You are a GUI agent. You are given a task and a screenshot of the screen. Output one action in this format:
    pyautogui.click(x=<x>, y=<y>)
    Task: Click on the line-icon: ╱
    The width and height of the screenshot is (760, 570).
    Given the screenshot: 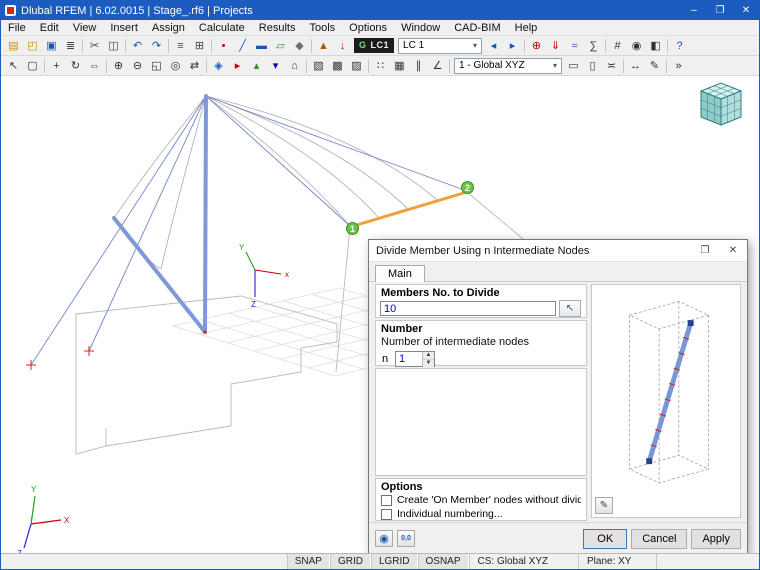 What is the action you would take?
    pyautogui.click(x=242, y=45)
    